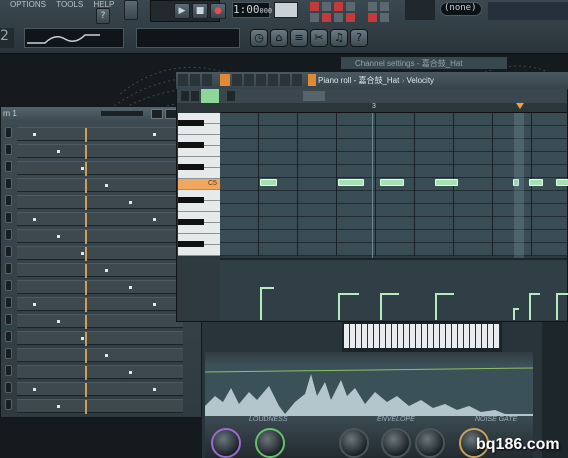 Image resolution: width=568 pixels, height=458 pixels. What do you see at coordinates (273, 80) in the screenshot?
I see `select-icon` at bounding box center [273, 80].